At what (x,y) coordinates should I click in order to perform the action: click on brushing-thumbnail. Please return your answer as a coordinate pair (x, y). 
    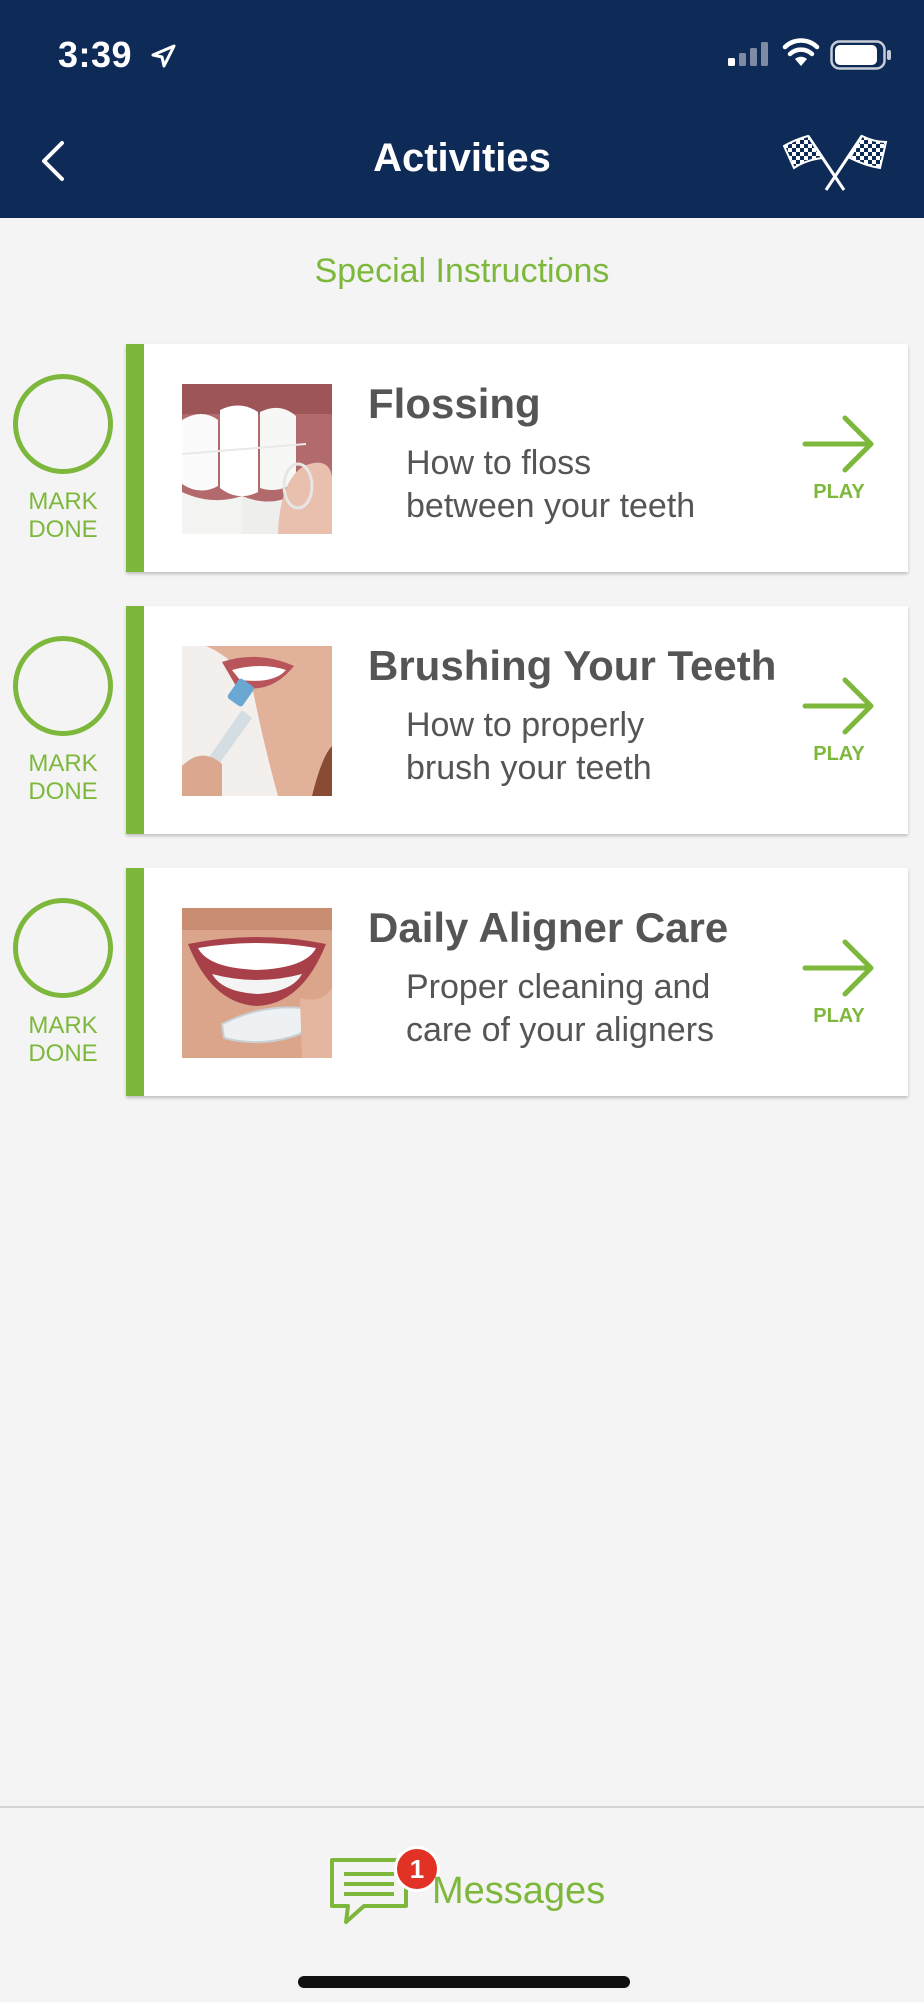
    Looking at the image, I should click on (257, 721).